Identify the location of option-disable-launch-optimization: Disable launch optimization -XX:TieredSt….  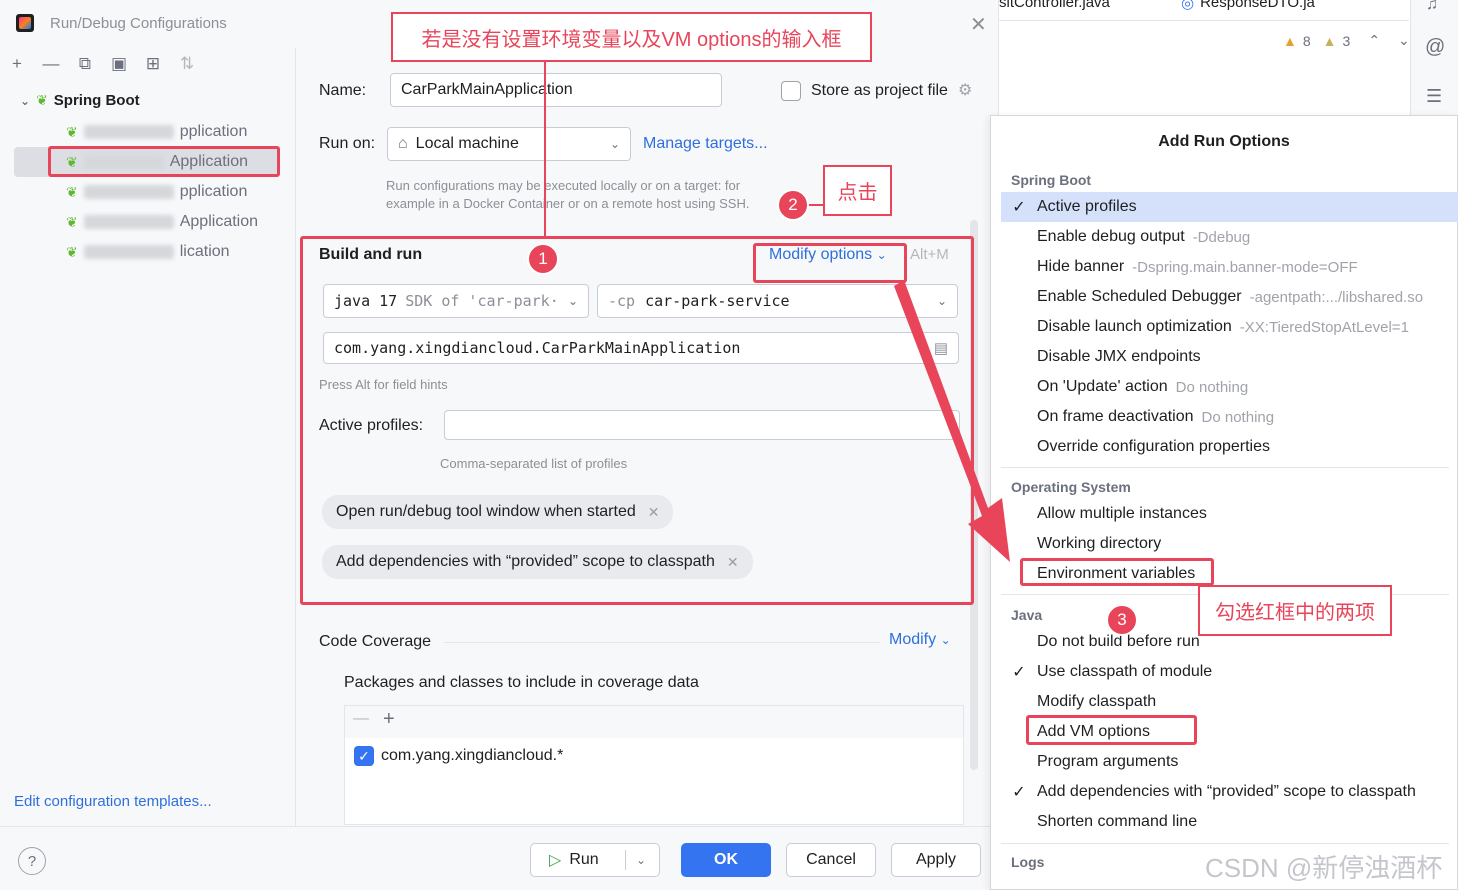
(1229, 327).